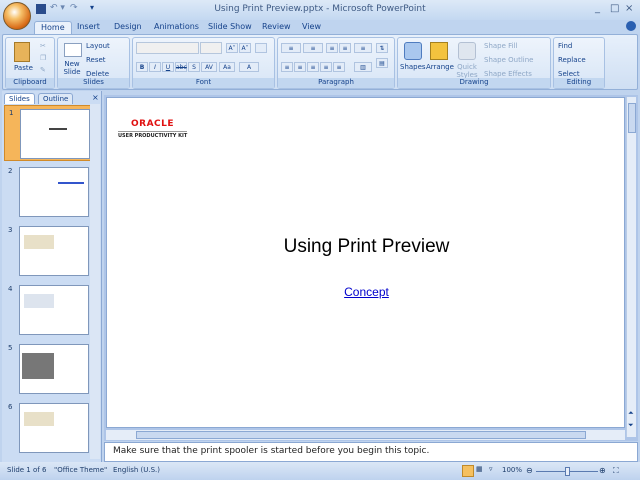  Describe the element at coordinates (597, 8) in the screenshot. I see `minimize-button: _` at that location.